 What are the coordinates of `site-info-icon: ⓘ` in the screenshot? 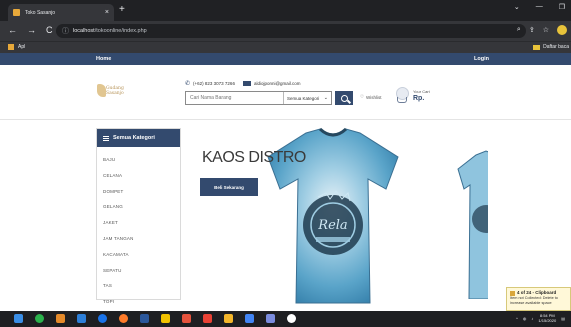 It's located at (65, 31).